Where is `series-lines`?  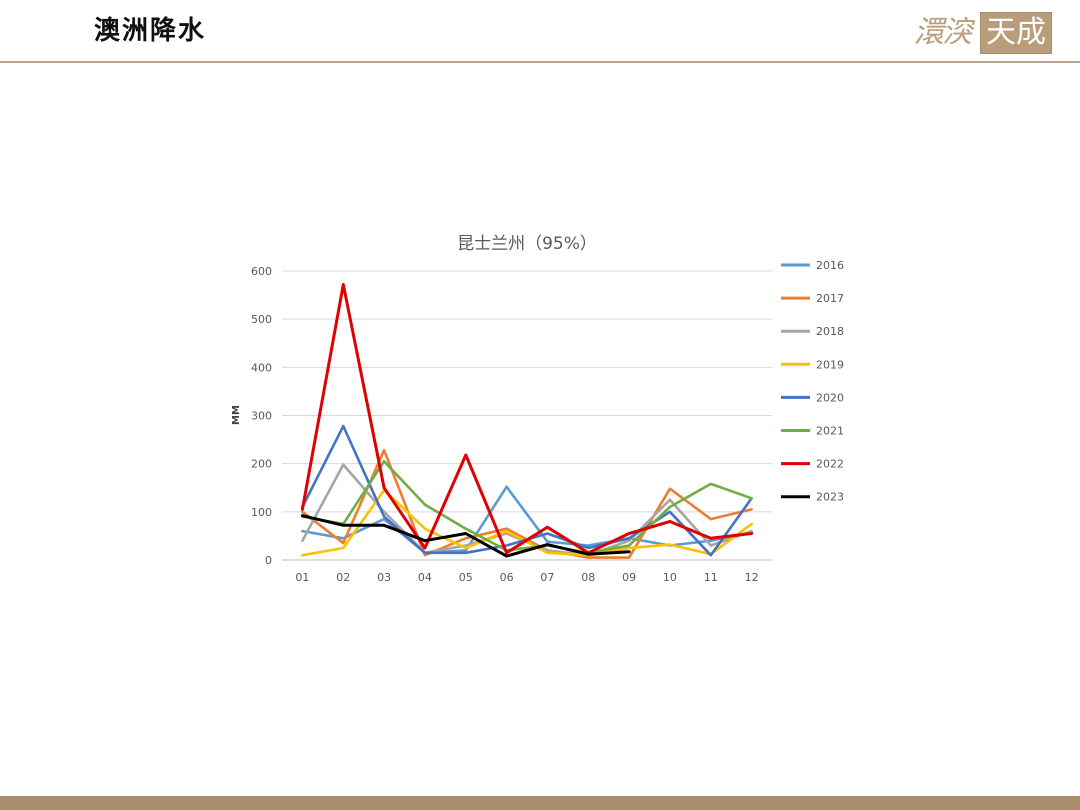
series-lines is located at coordinates (527, 421).